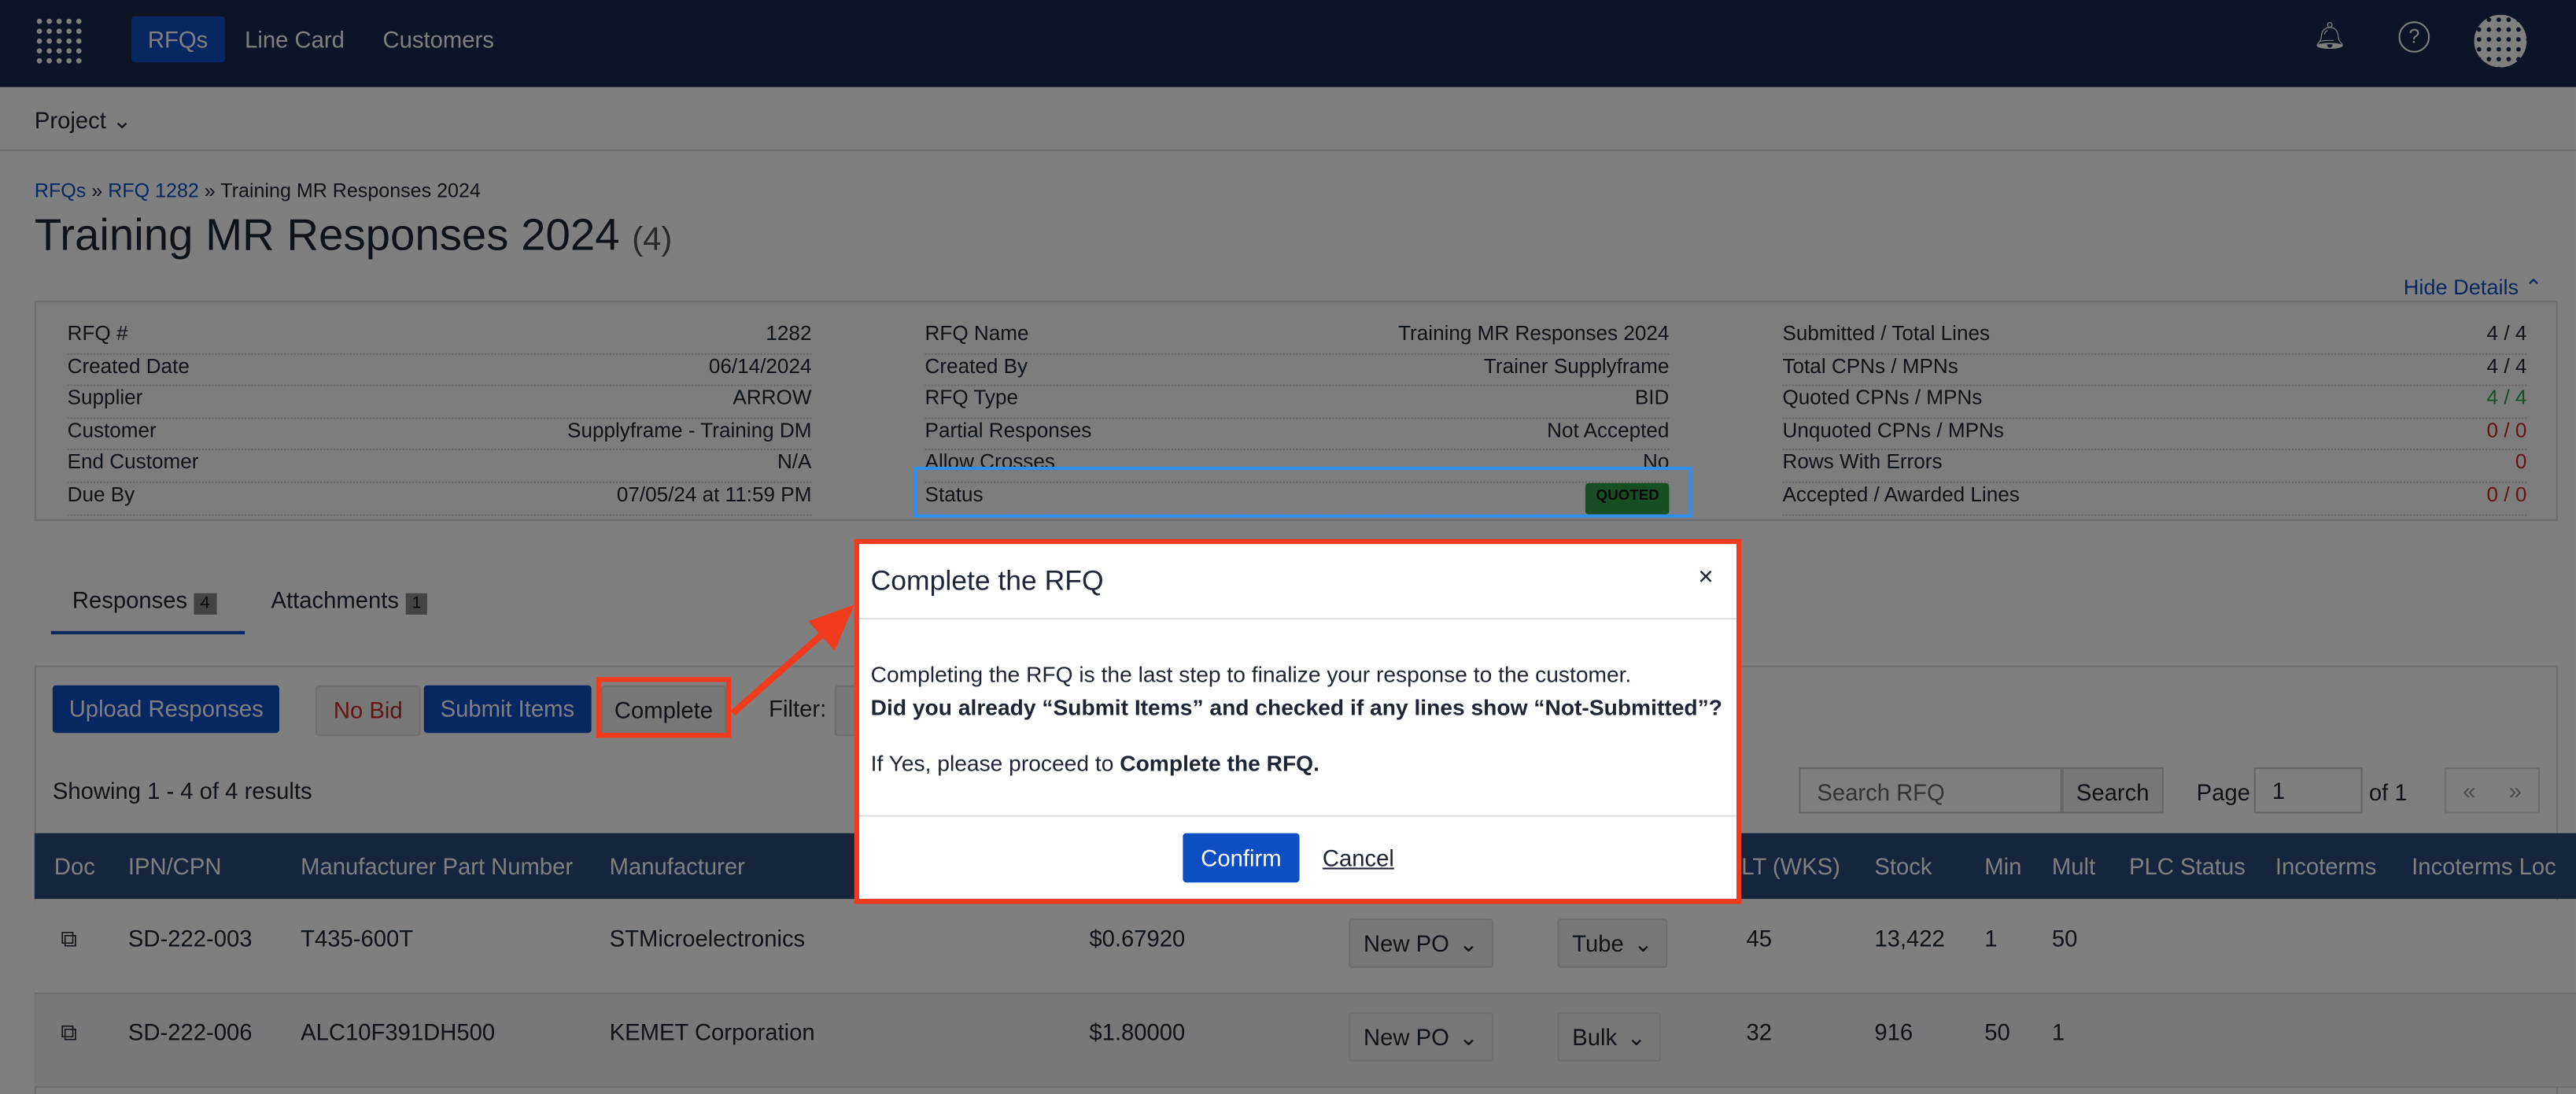 The width and height of the screenshot is (2576, 1094). What do you see at coordinates (1302, 492) in the screenshot?
I see `status-highlight` at bounding box center [1302, 492].